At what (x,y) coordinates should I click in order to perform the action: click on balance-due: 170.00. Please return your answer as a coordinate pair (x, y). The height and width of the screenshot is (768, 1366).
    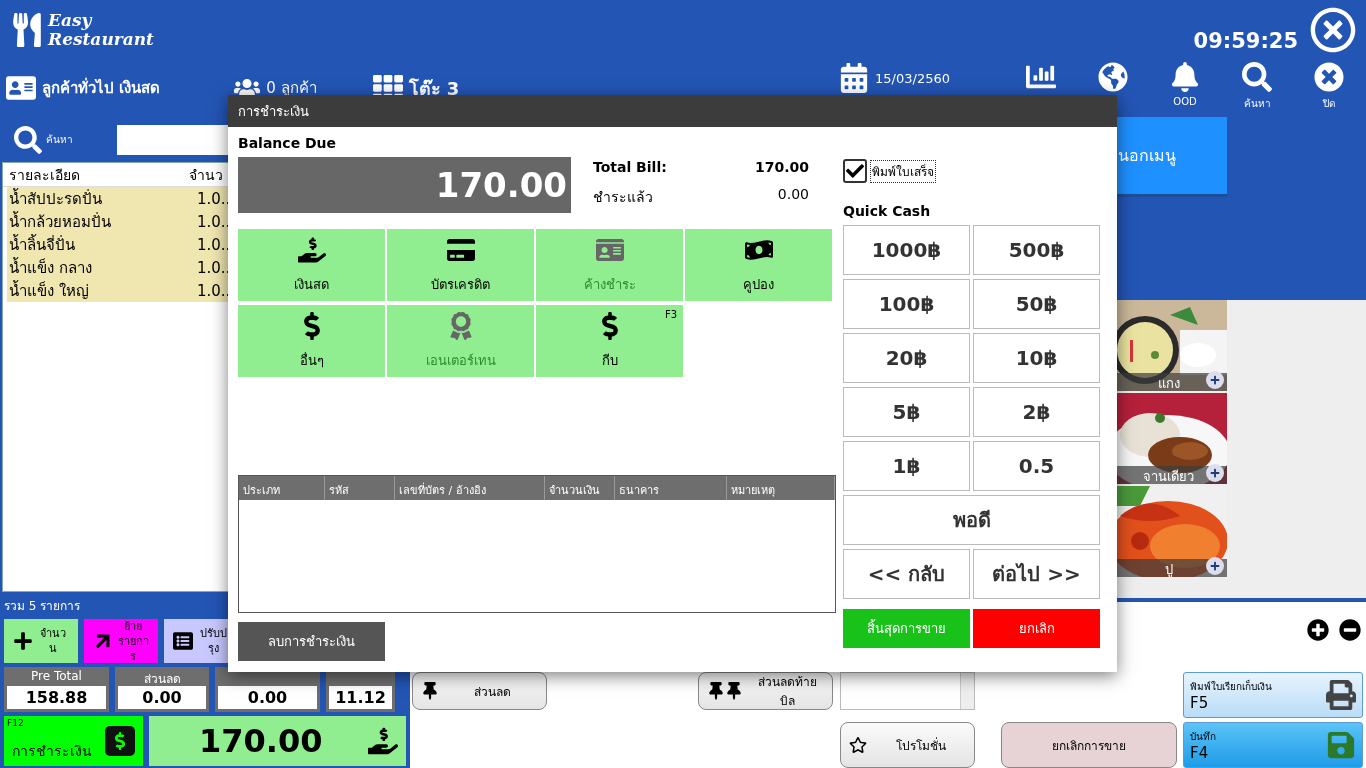
    Looking at the image, I should click on (404, 185).